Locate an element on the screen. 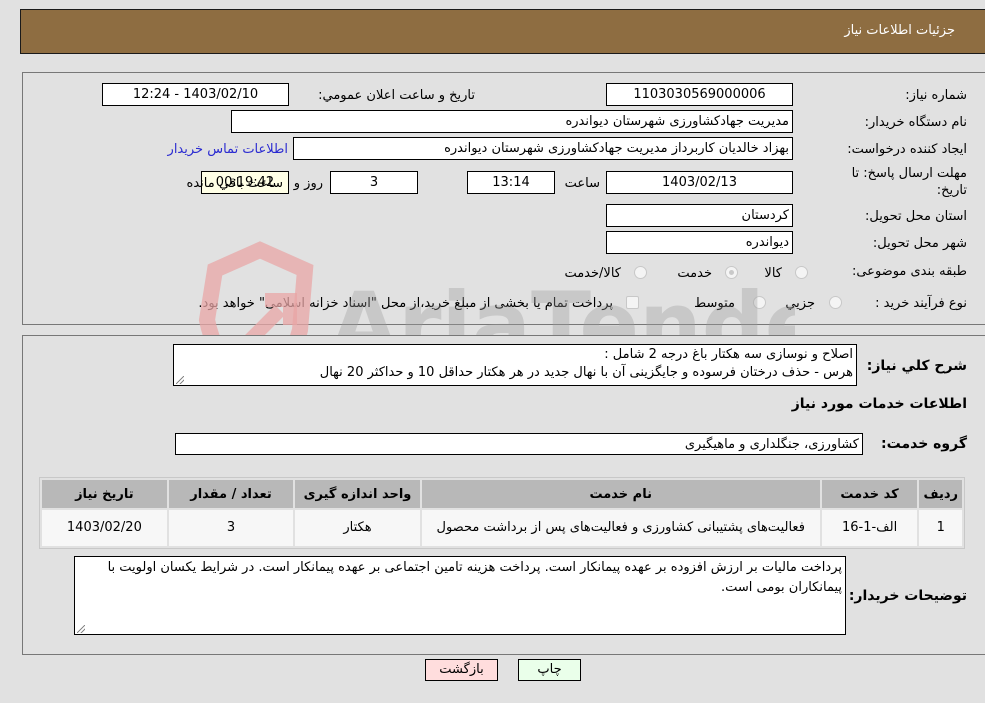  header-service-code: کد خدمت is located at coordinates (869, 494).